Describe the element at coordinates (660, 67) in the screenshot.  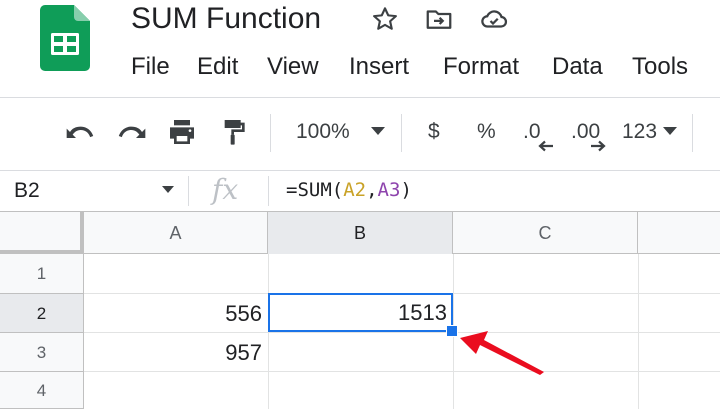
I see `menu-tools: Tools` at that location.